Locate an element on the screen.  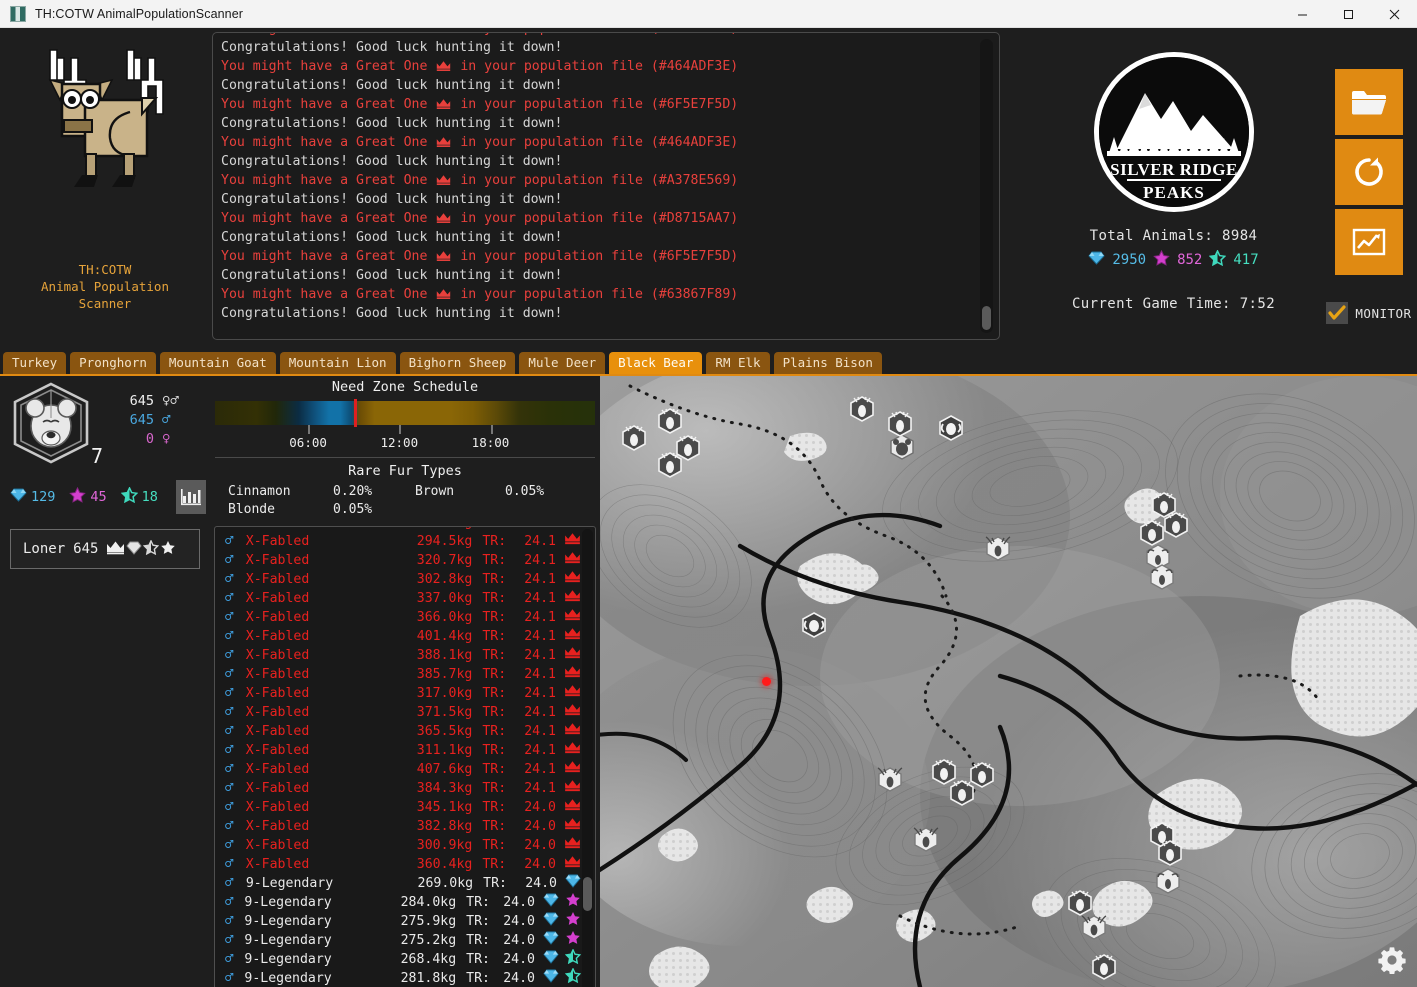
animal-list-scrollbar-thumb is located at coordinates (587, 894).